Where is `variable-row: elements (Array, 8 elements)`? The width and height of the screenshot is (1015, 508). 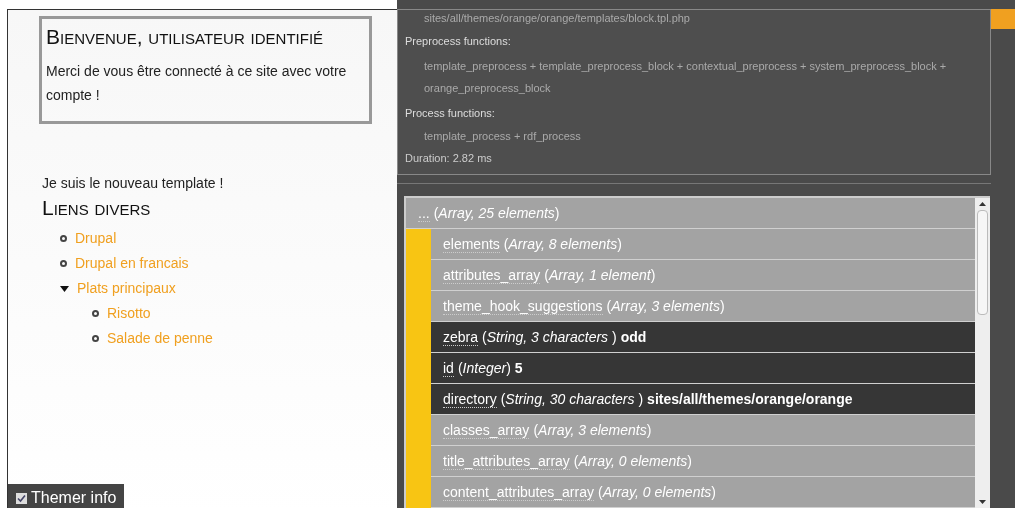
variable-row: elements (Array, 8 elements) is located at coordinates (703, 244).